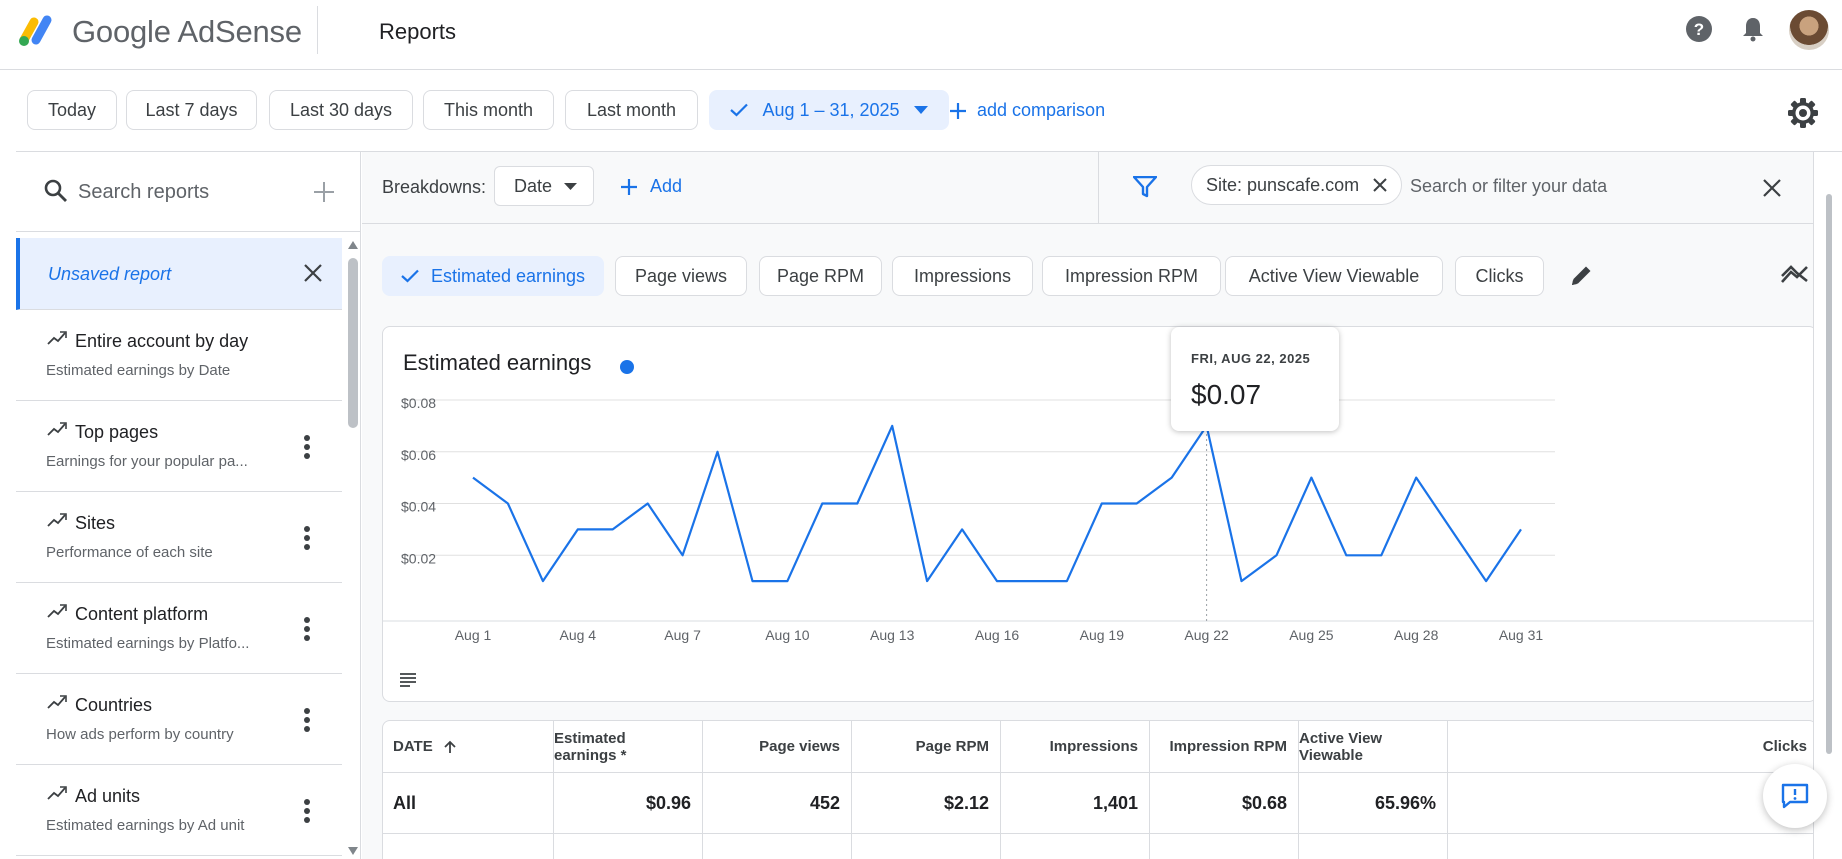 The image size is (1842, 859). What do you see at coordinates (1075, 803) in the screenshot?
I see `table-cell-impressions: 1,401` at bounding box center [1075, 803].